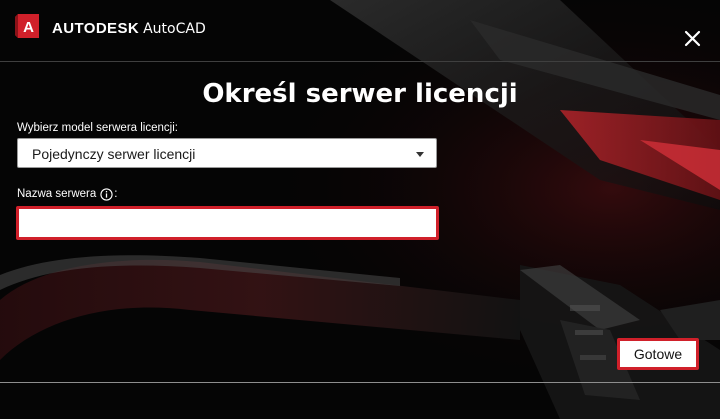  I want to click on chevron-down-icon, so click(420, 154).